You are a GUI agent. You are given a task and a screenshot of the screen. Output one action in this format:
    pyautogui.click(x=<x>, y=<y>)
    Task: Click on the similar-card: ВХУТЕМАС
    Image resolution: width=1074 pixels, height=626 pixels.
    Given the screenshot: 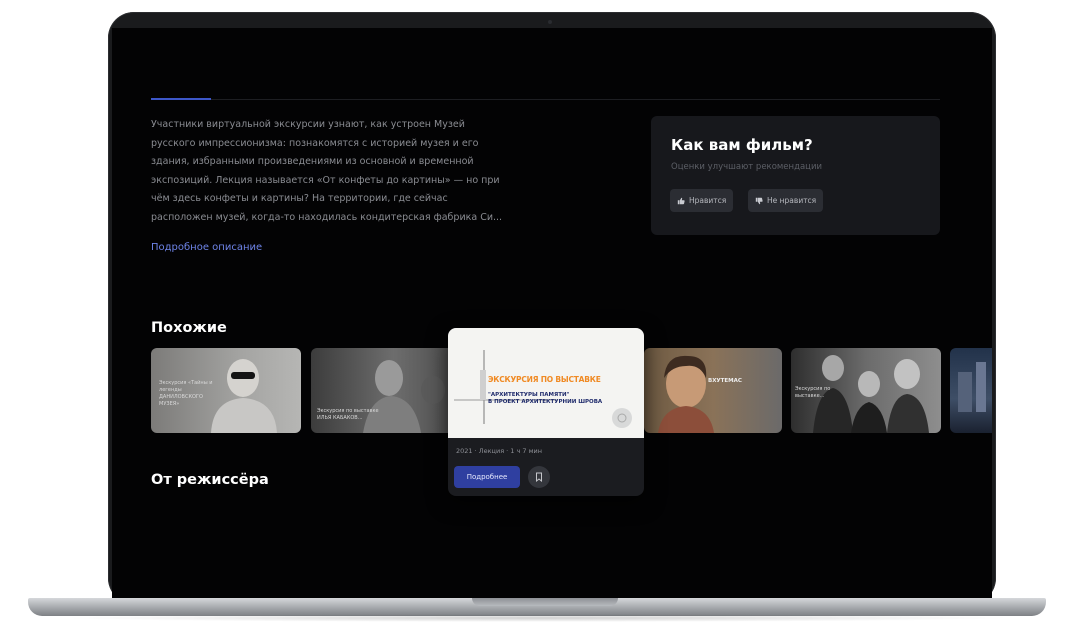 What is the action you would take?
    pyautogui.click(x=713, y=390)
    